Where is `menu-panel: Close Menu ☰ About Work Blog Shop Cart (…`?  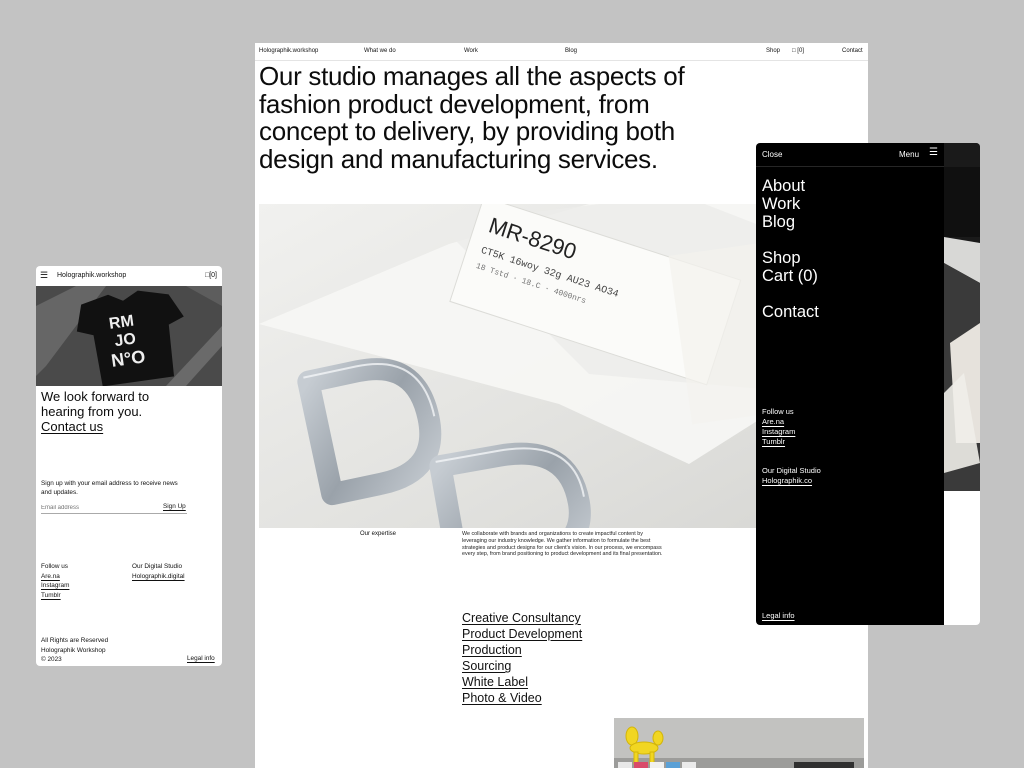 menu-panel: Close Menu ☰ About Work Blog Shop Cart (… is located at coordinates (850, 384).